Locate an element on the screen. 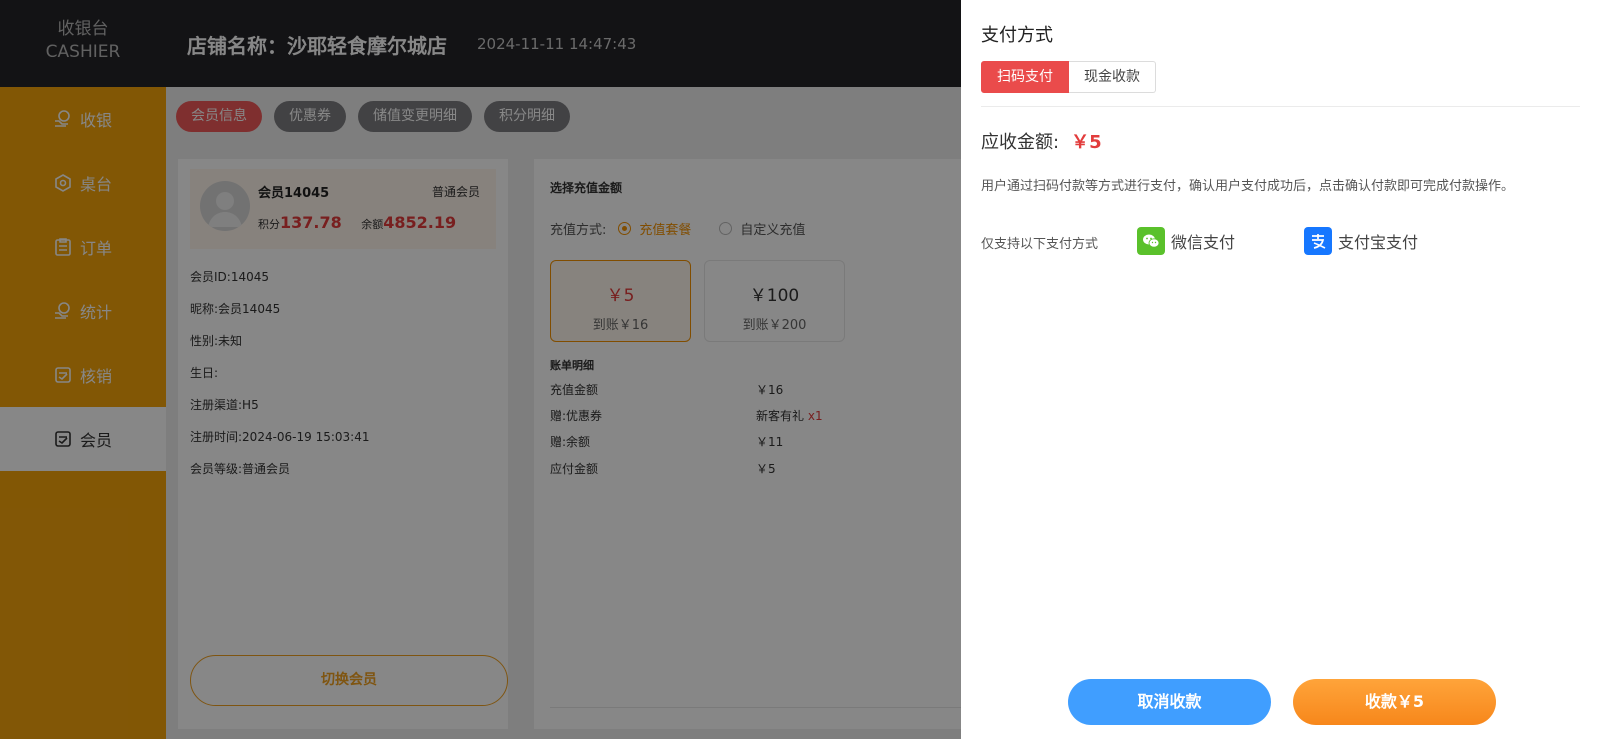 The height and width of the screenshot is (739, 1600). methods-label: 仅支持以下支付方式 is located at coordinates (1040, 244).